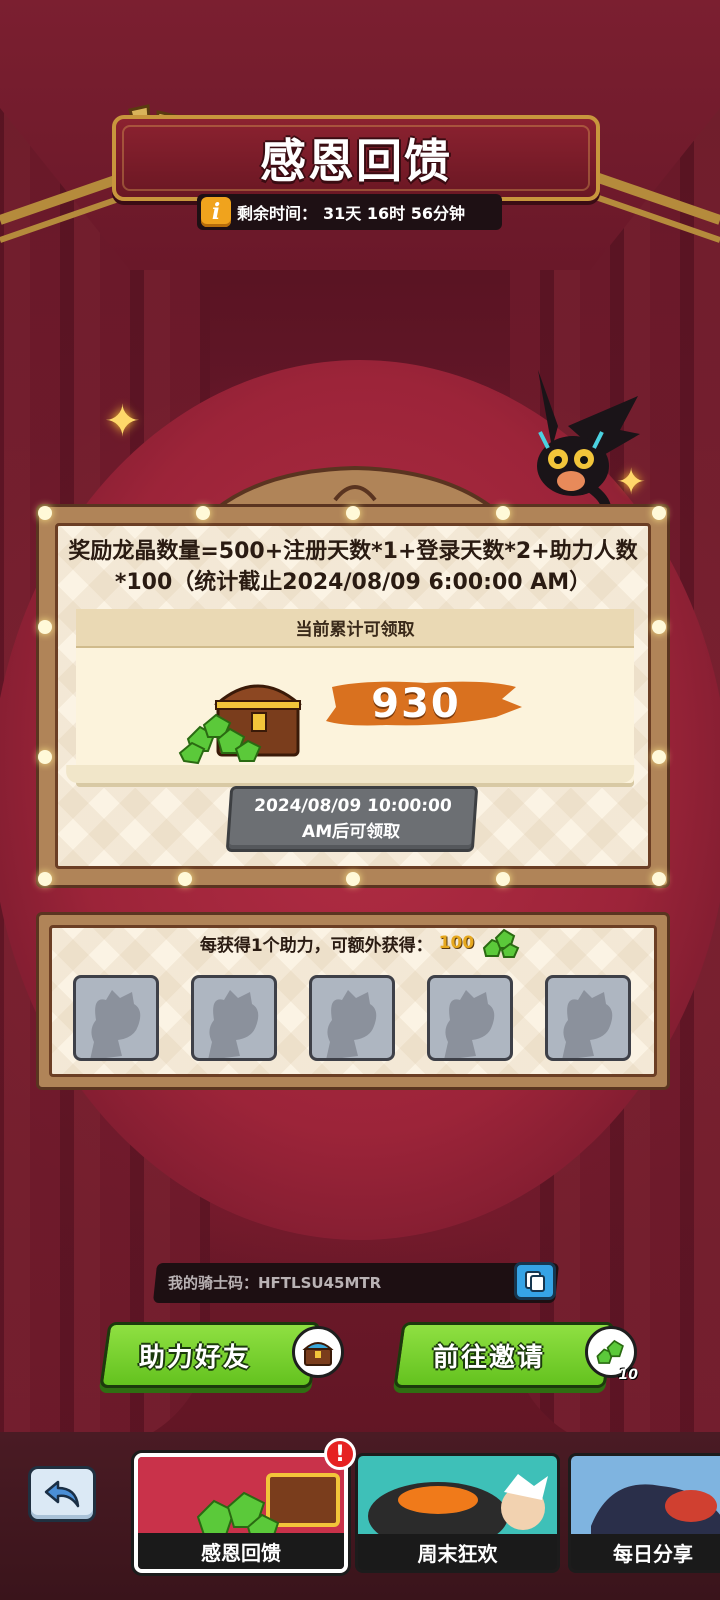  Describe the element at coordinates (194, 1357) in the screenshot. I see `help-friend-label: 助力好友` at that location.